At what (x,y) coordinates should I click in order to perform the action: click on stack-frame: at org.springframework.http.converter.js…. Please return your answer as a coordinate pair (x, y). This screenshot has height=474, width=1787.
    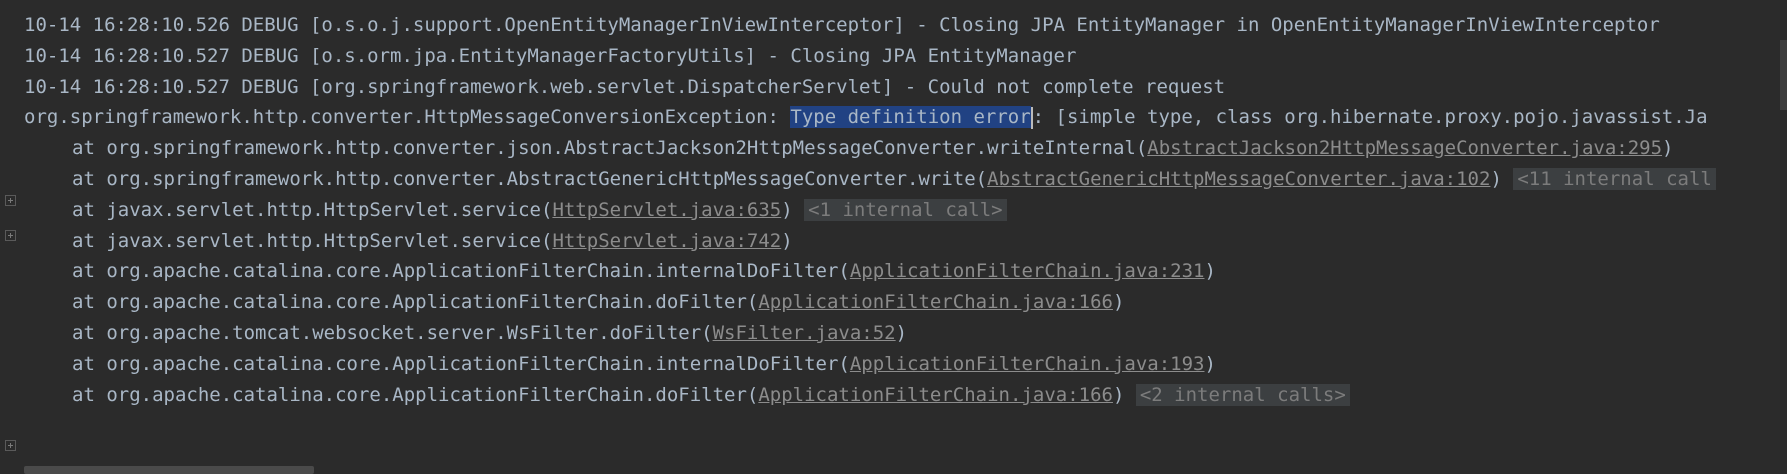
    Looking at the image, I should click on (848, 148).